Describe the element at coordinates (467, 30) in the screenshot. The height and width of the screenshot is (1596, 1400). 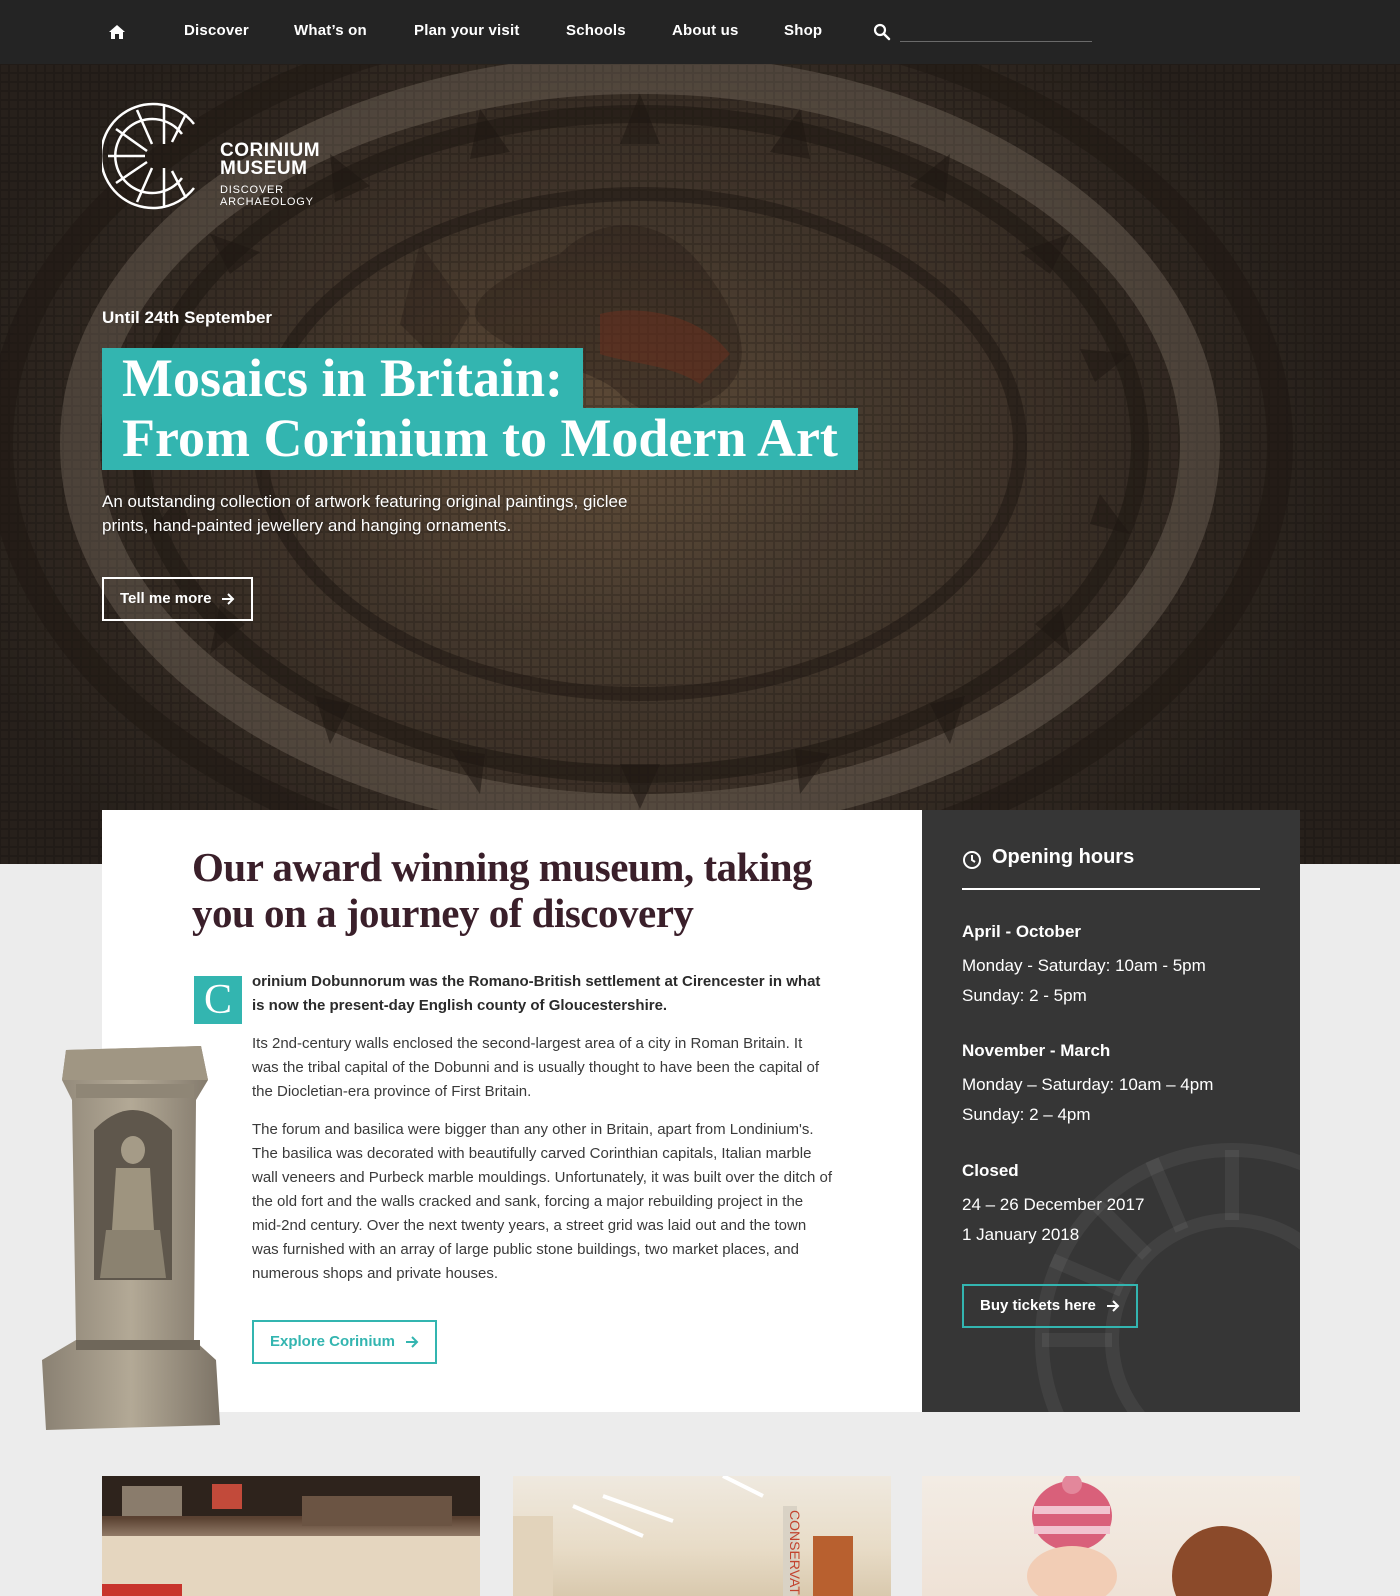
I see `nav-item-plan-your-visit: Plan your visit` at that location.